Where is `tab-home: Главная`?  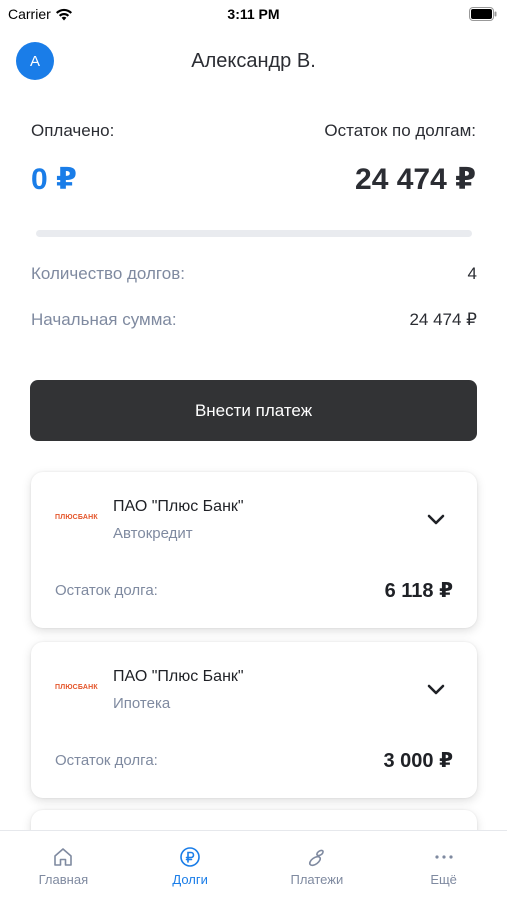 tab-home: Главная is located at coordinates (63, 865).